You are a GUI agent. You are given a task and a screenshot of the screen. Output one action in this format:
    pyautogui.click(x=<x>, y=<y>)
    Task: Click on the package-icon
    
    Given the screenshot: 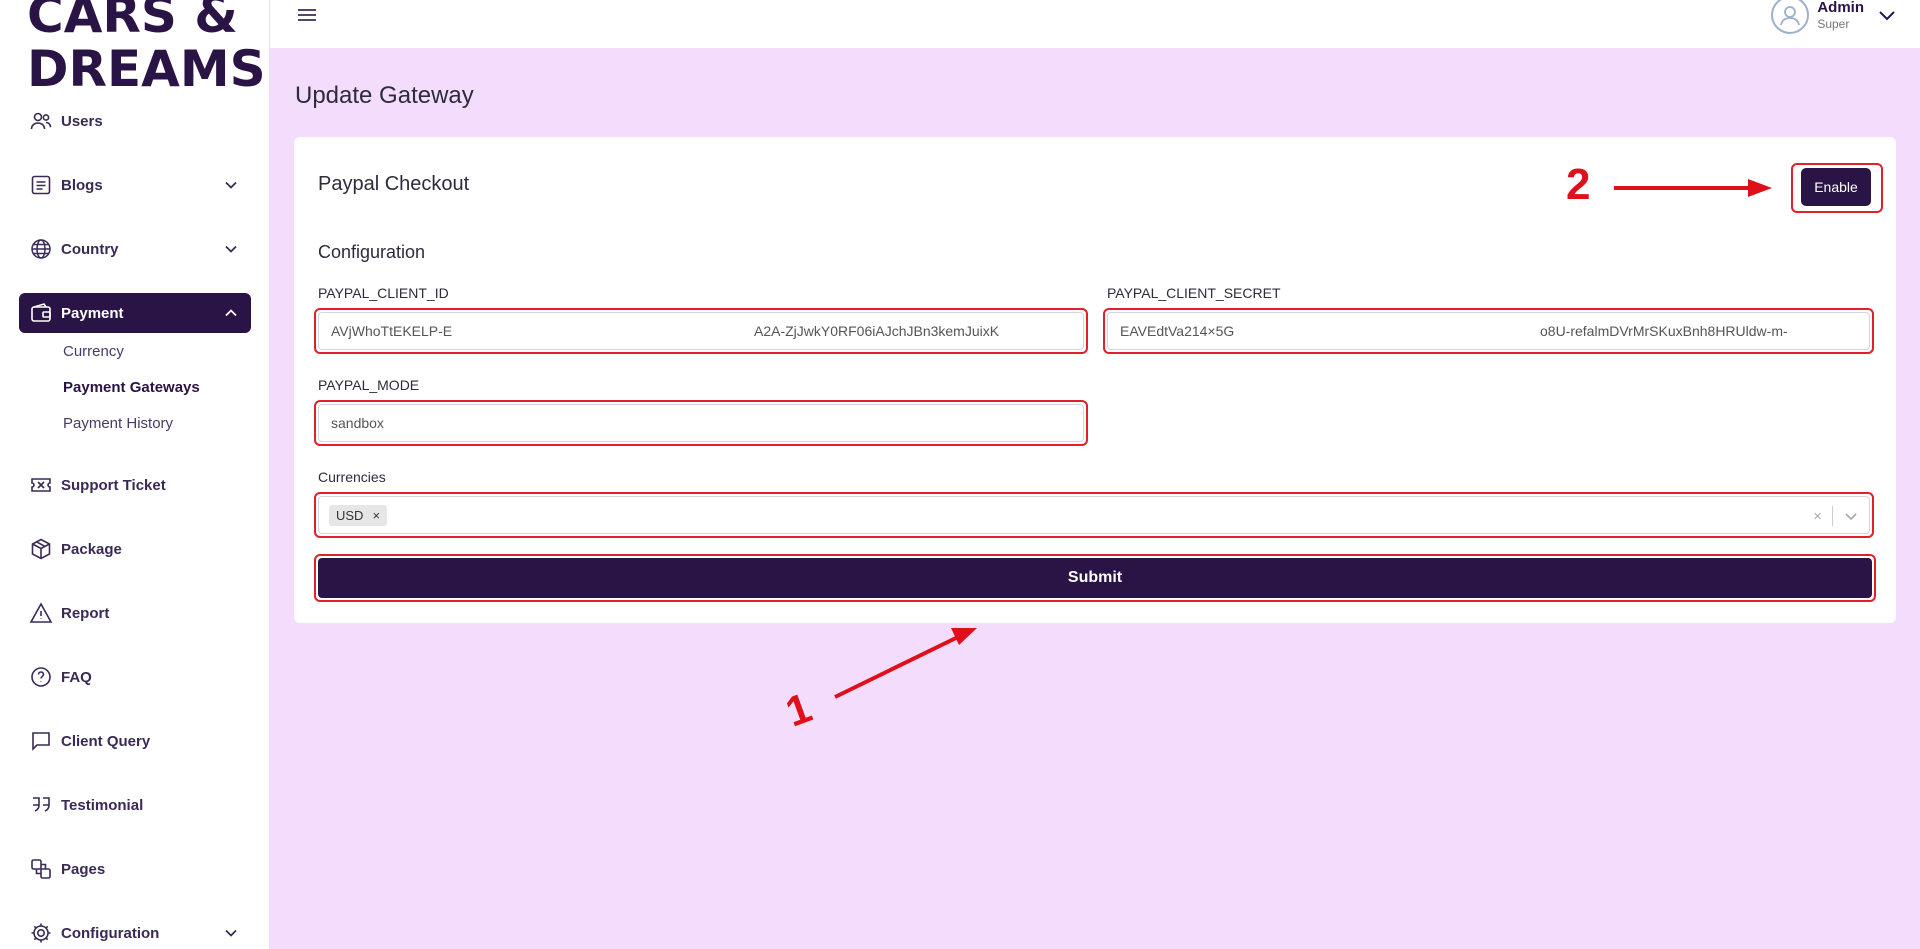 What is the action you would take?
    pyautogui.click(x=41, y=549)
    